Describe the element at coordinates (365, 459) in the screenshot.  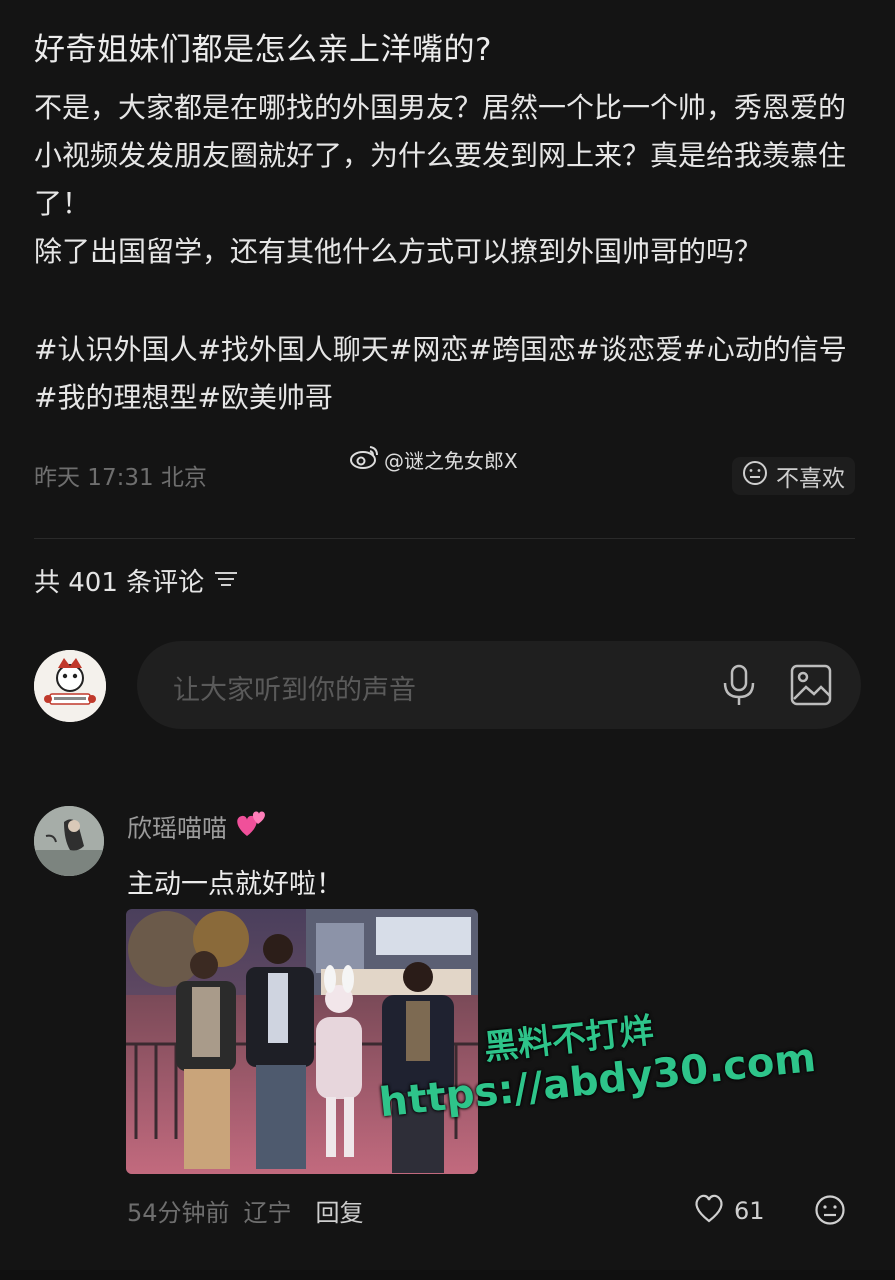
I see `weibo-logo-icon` at that location.